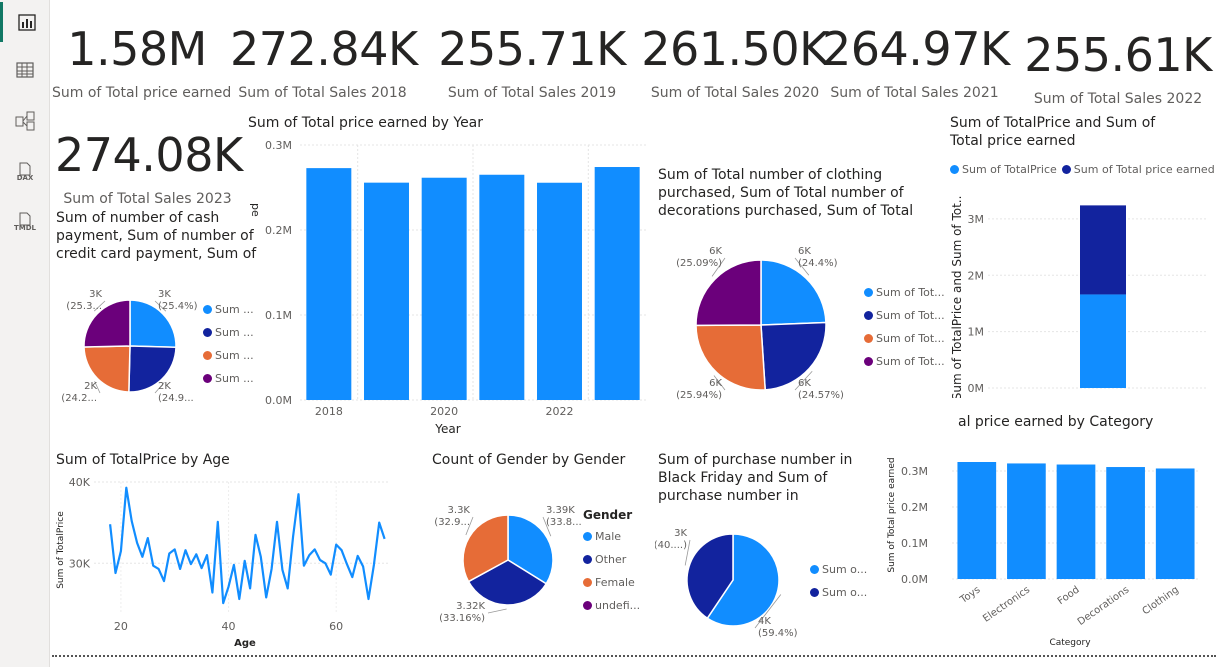  What do you see at coordinates (821, 395) in the screenshot?
I see `data-label-percent: (24.57%)` at bounding box center [821, 395].